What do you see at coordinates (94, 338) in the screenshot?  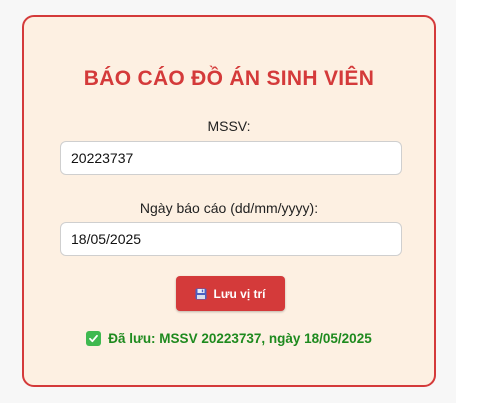 I see `check-box-icon` at bounding box center [94, 338].